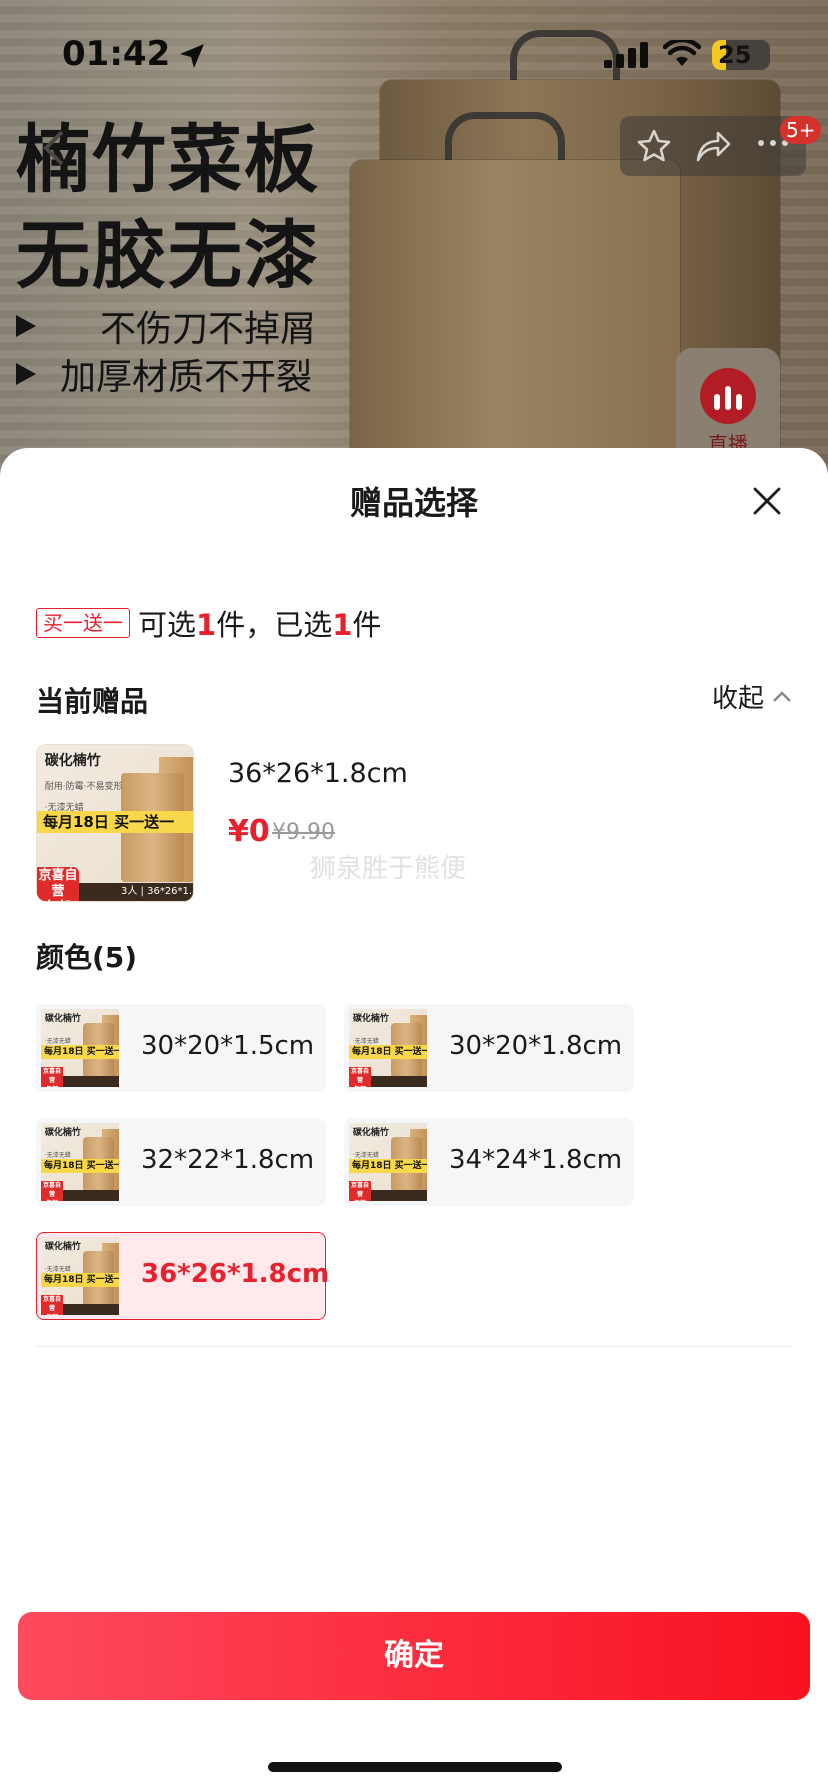 The image size is (828, 1792). What do you see at coordinates (249, 831) in the screenshot?
I see `current-gift-price: ¥0` at bounding box center [249, 831].